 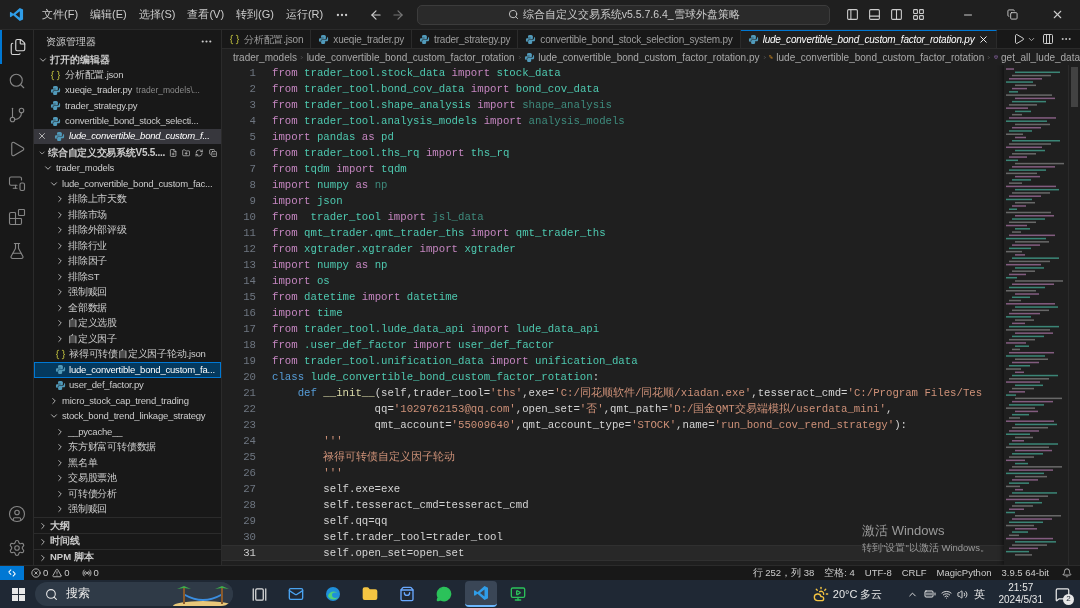 I want to click on warning-count: 0, so click(x=67, y=573).